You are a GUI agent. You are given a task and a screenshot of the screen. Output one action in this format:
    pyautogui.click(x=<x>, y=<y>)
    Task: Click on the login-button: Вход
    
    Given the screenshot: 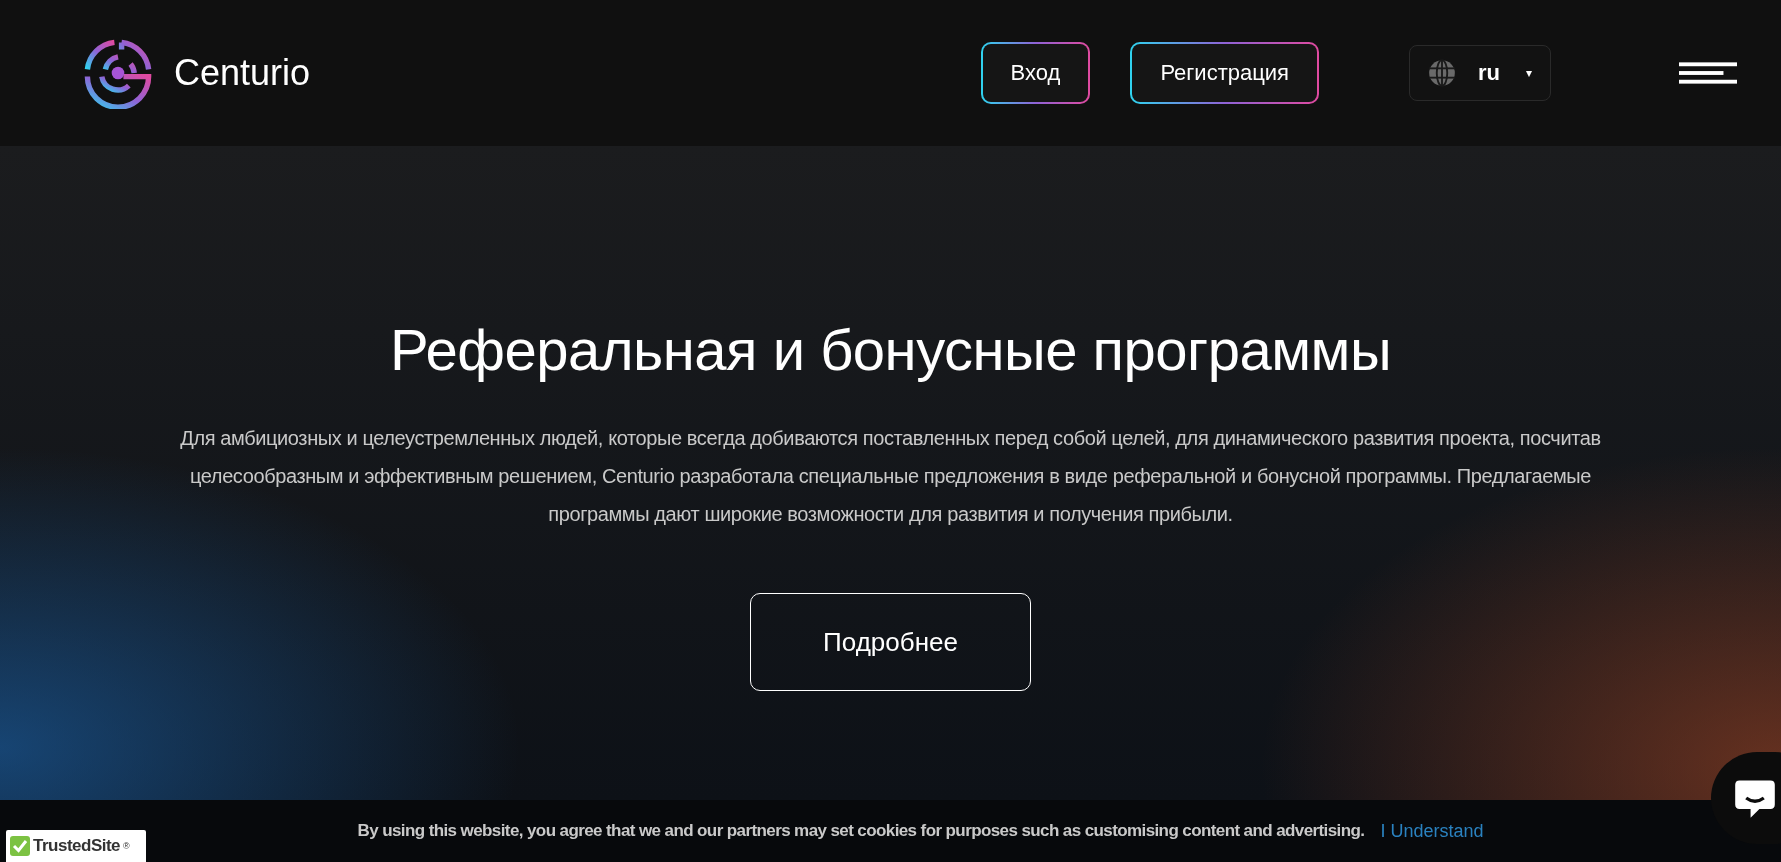 What is the action you would take?
    pyautogui.click(x=1035, y=73)
    